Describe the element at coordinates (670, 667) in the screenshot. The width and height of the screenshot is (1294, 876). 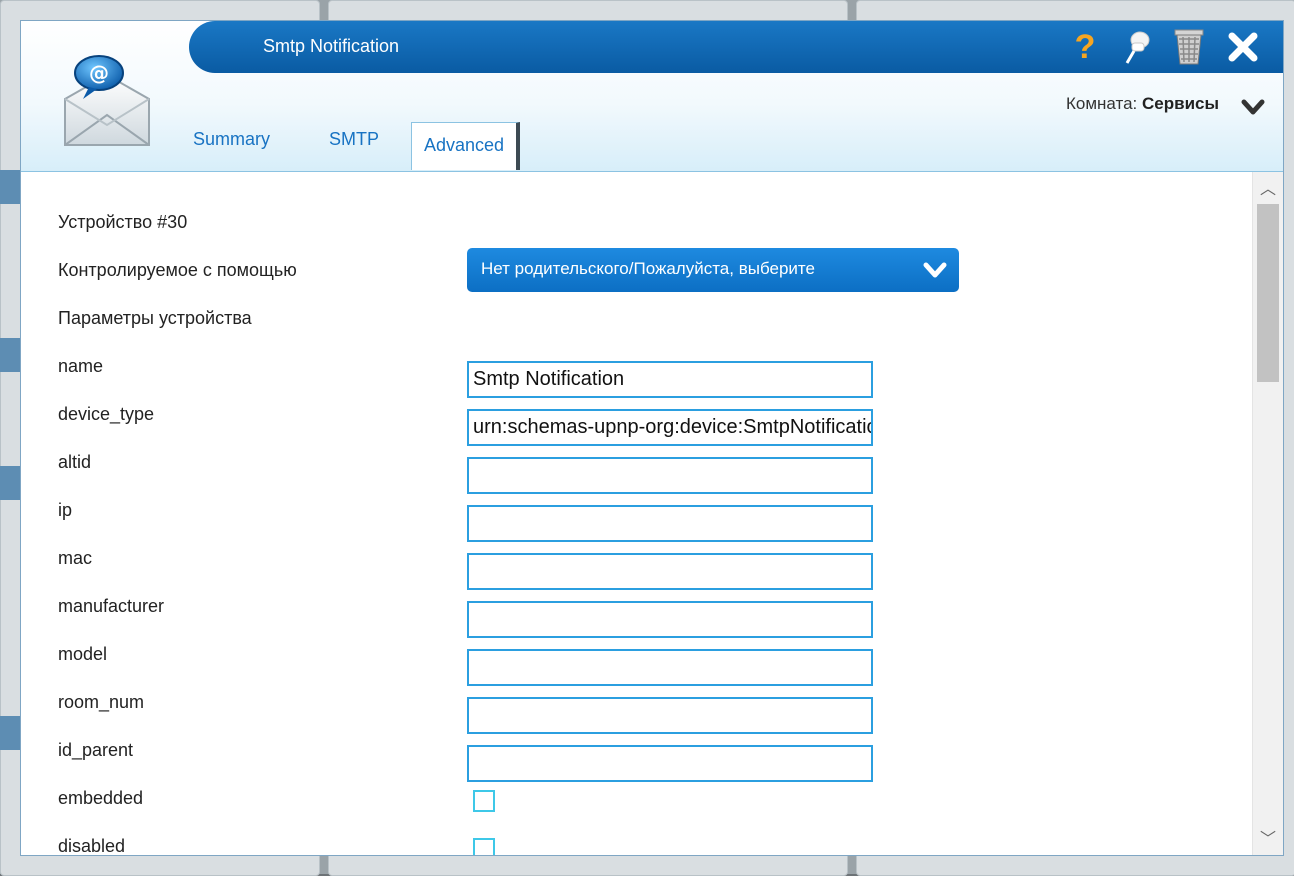
I see `model-field` at that location.